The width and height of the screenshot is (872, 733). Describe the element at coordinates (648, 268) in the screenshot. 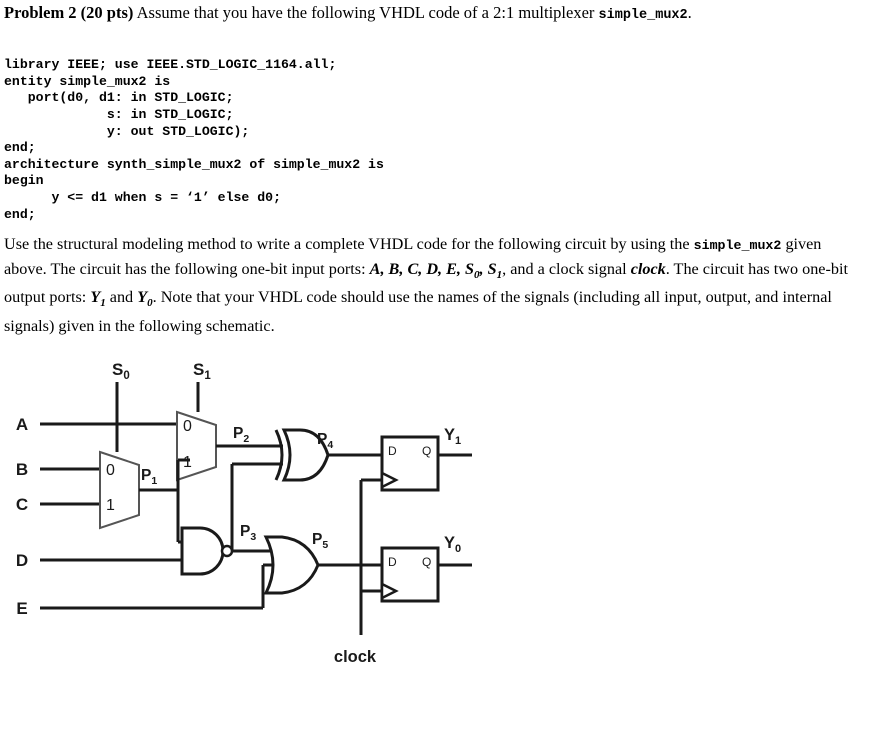

I see `clock-signal-name: clock` at that location.